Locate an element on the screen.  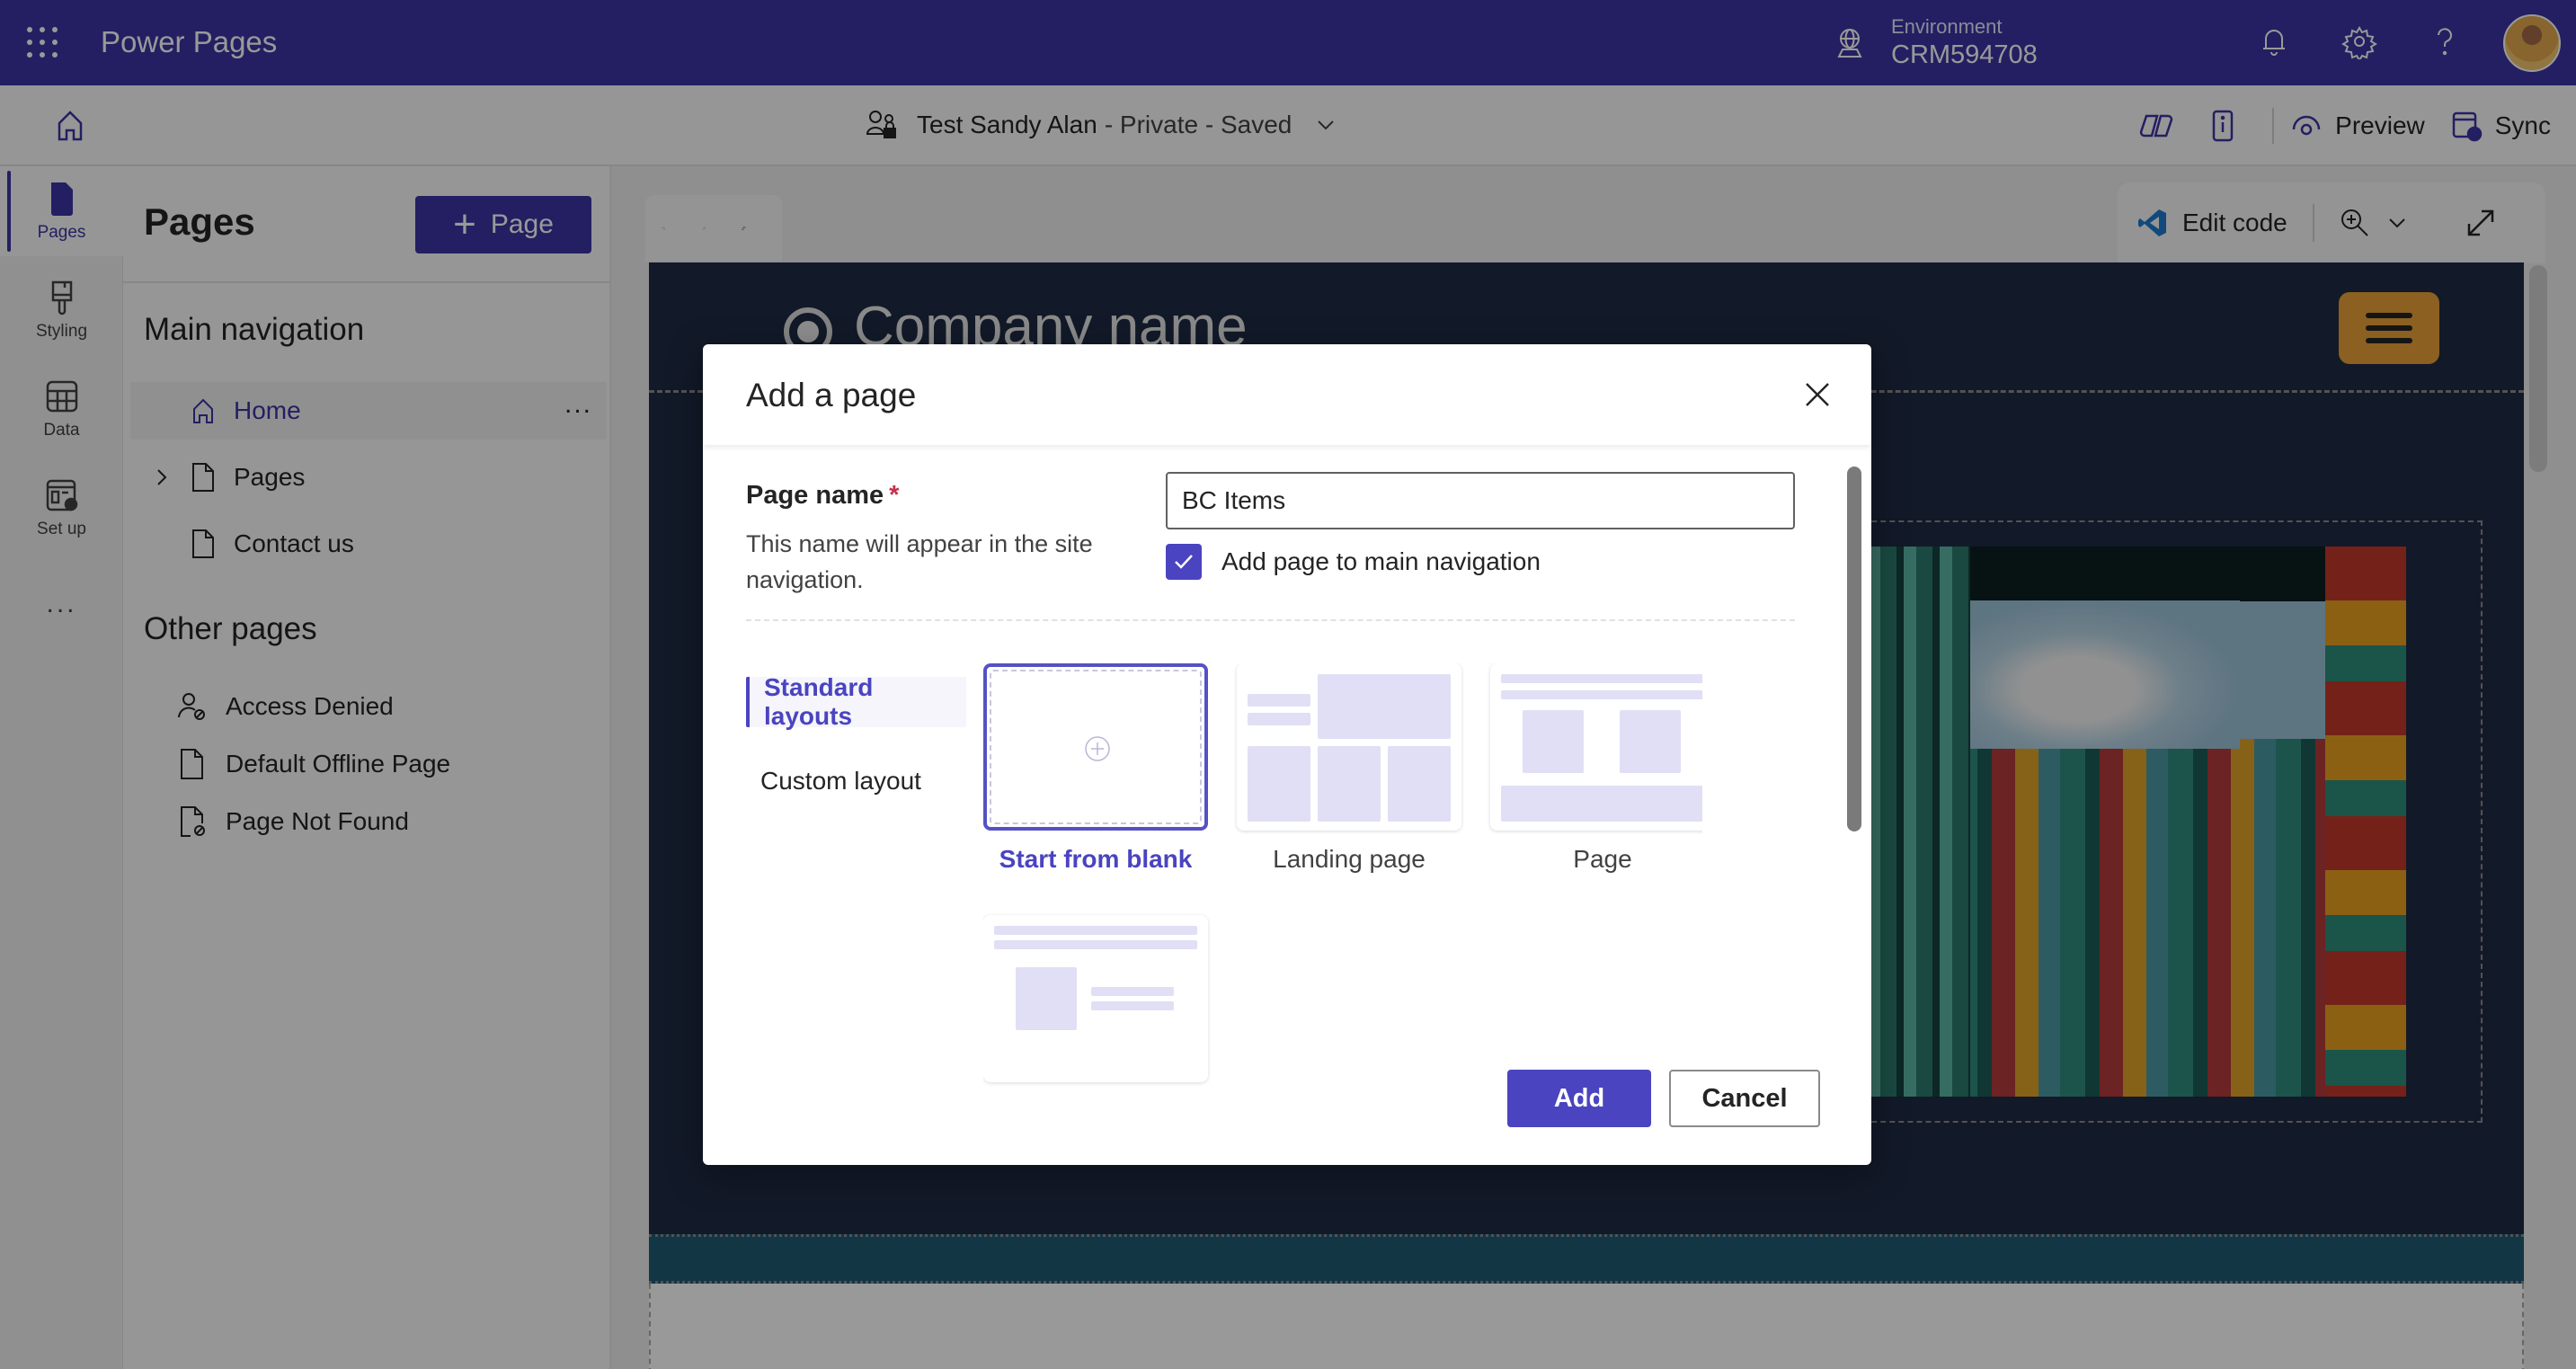
dialog-header: Add a page is located at coordinates (1287, 394).